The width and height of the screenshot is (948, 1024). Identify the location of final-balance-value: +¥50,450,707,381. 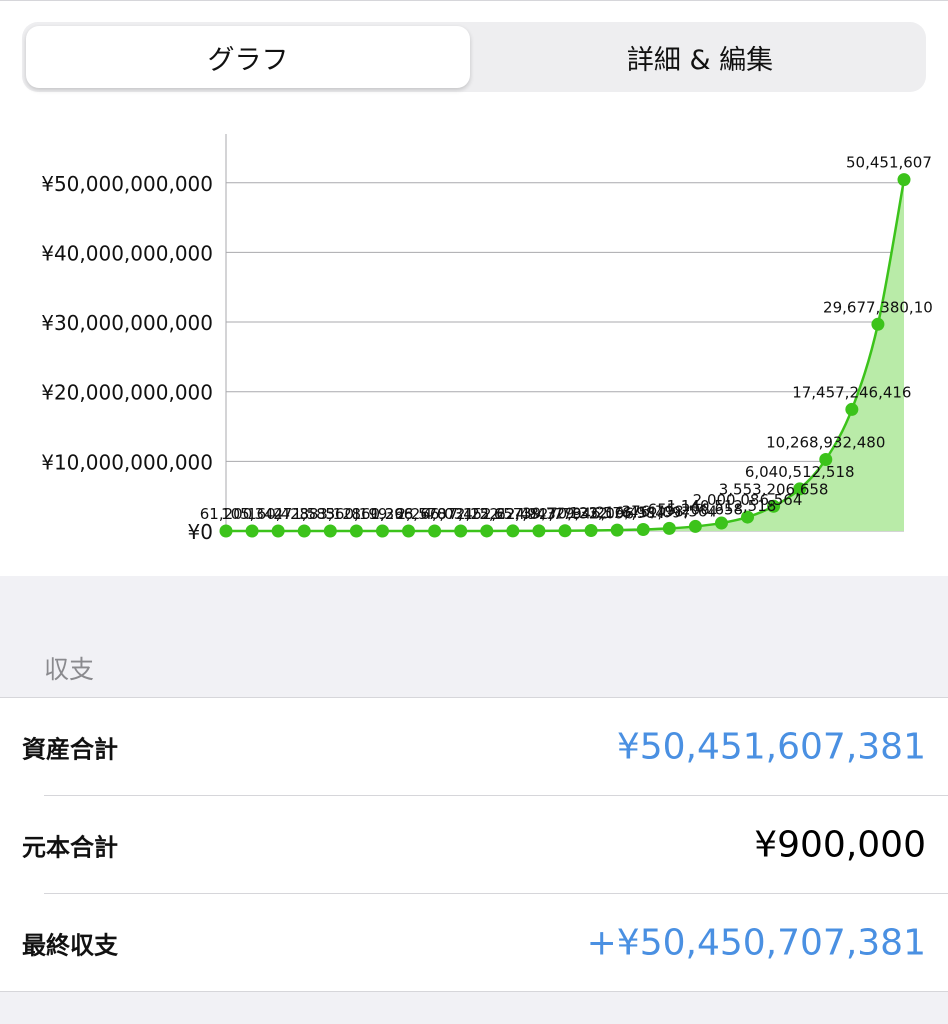
(756, 943).